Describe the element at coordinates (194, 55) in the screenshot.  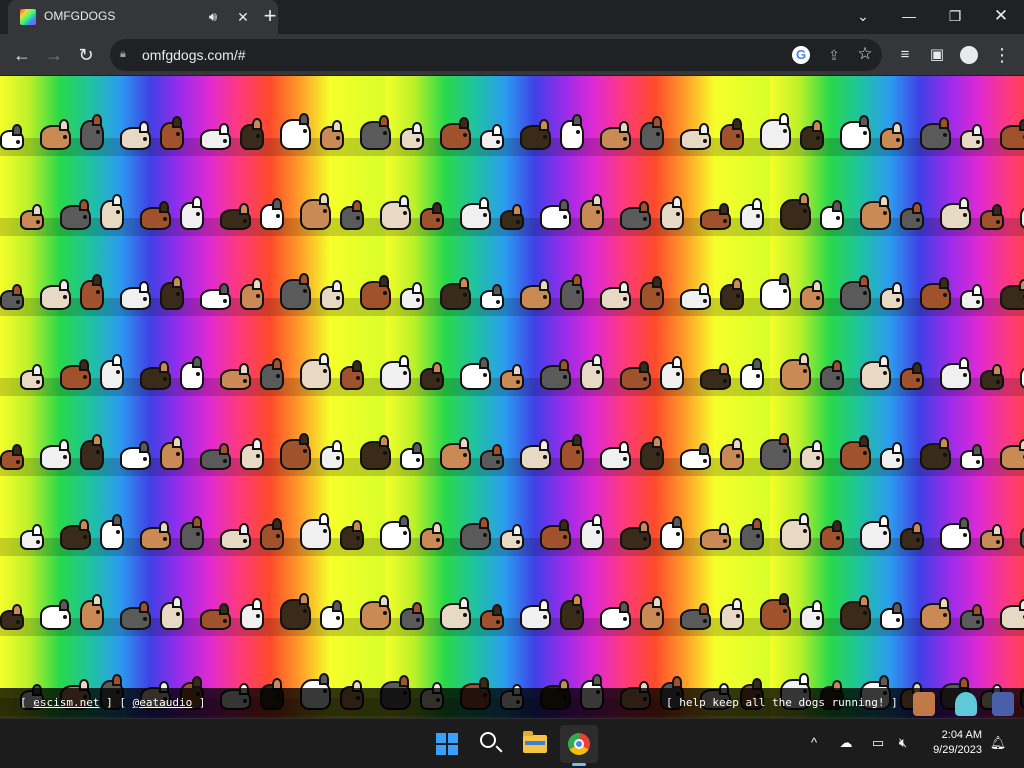
I see `url-text: omfgdogs.com/#` at that location.